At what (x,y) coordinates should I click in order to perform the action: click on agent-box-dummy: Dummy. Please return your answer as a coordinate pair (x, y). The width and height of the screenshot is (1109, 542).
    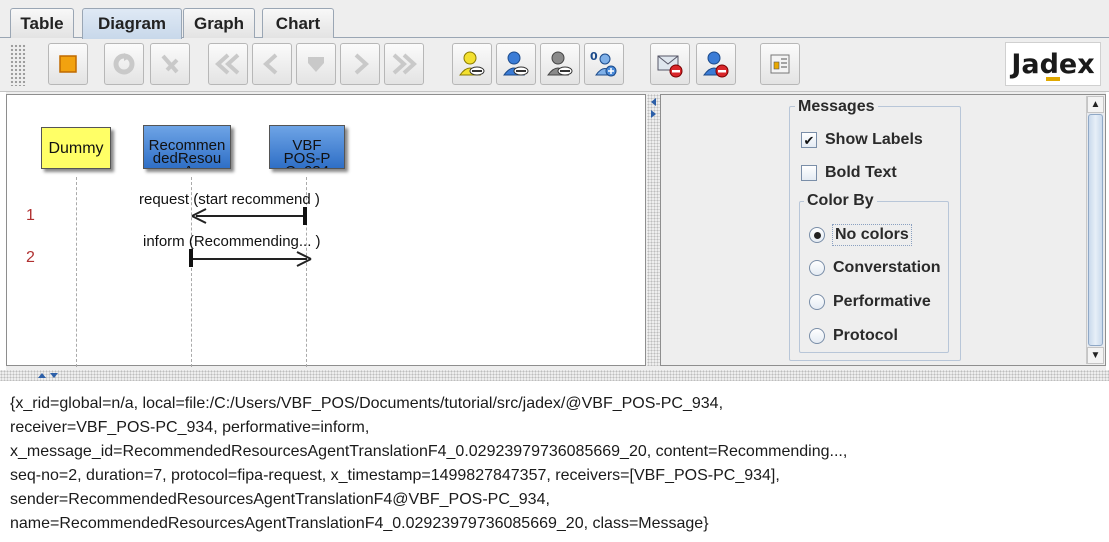
    Looking at the image, I should click on (76, 148).